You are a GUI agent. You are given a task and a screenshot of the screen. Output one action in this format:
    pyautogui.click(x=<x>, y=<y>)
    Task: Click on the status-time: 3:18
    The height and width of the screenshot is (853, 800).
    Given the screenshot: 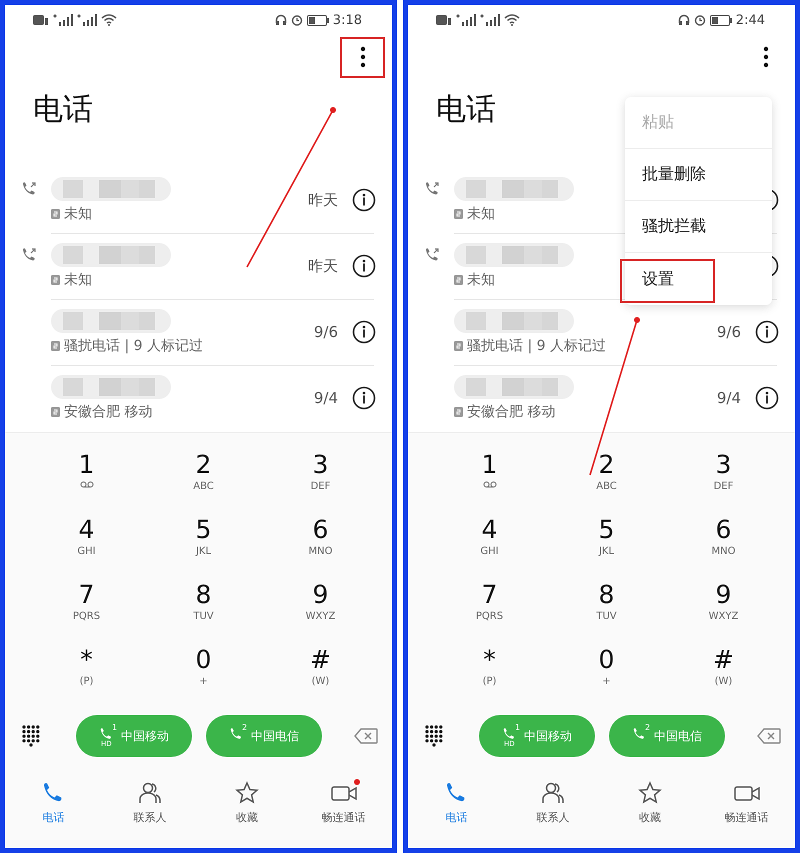 What is the action you would take?
    pyautogui.click(x=347, y=20)
    